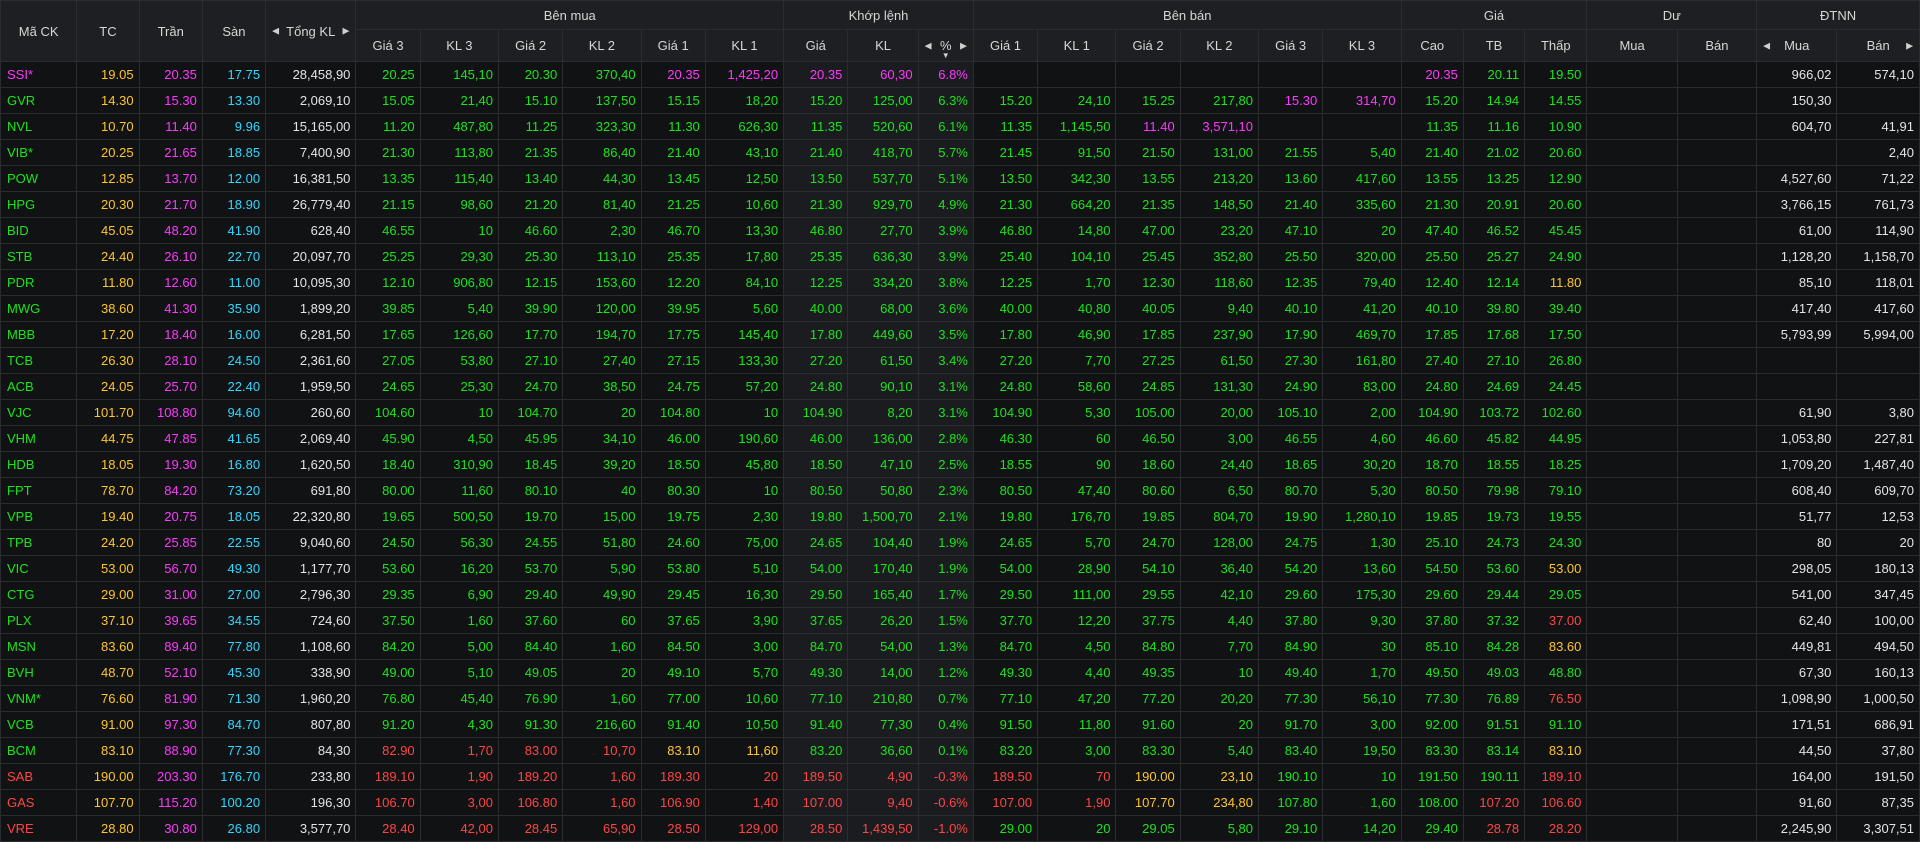 This screenshot has width=1920, height=842. What do you see at coordinates (39, 516) in the screenshot?
I see `cell-symbol: VPB` at bounding box center [39, 516].